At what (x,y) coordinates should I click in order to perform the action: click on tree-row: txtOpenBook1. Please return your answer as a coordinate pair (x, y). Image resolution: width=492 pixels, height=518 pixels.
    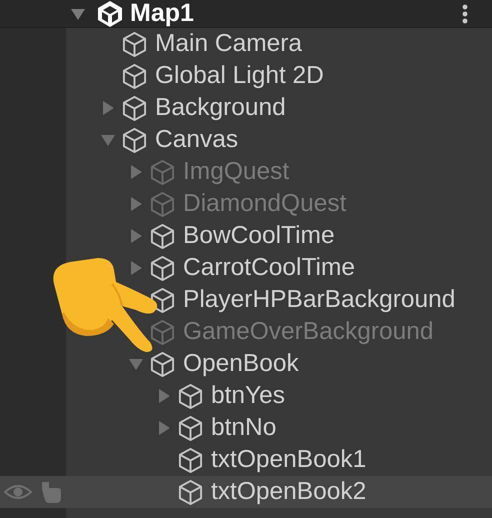
    Looking at the image, I should click on (246, 460).